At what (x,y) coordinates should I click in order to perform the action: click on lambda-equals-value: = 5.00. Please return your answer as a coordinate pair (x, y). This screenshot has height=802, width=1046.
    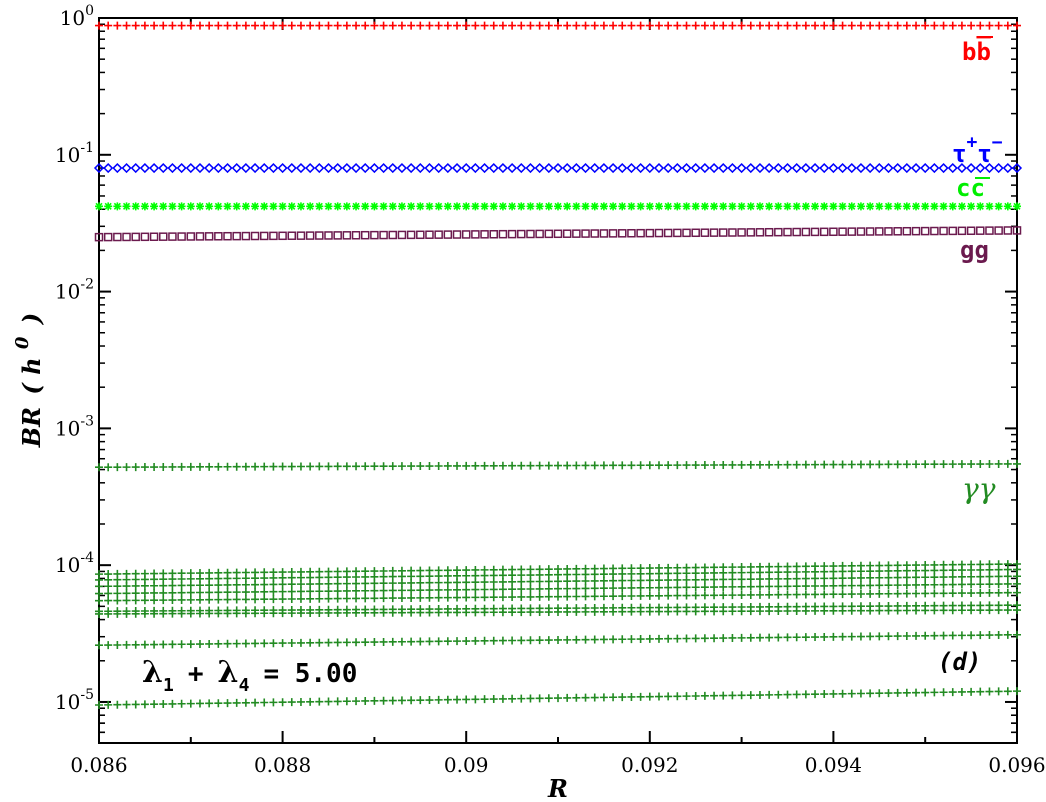
    Looking at the image, I should click on (310, 674).